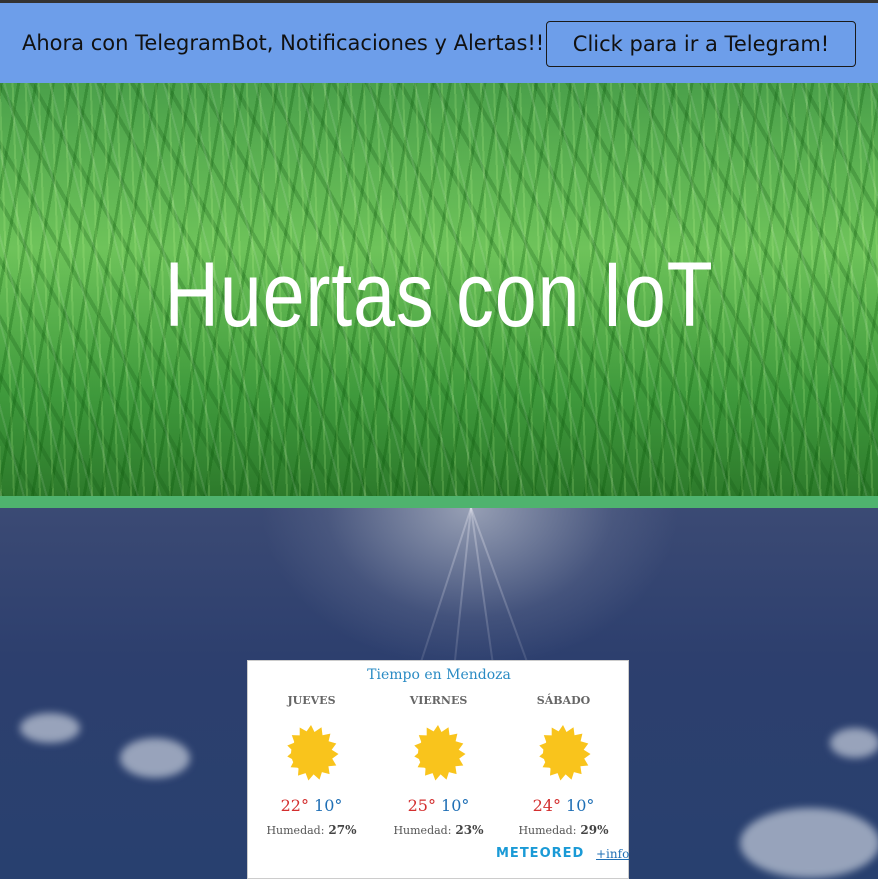 The image size is (878, 879). What do you see at coordinates (438, 700) in the screenshot?
I see `day-name: VIERNES` at bounding box center [438, 700].